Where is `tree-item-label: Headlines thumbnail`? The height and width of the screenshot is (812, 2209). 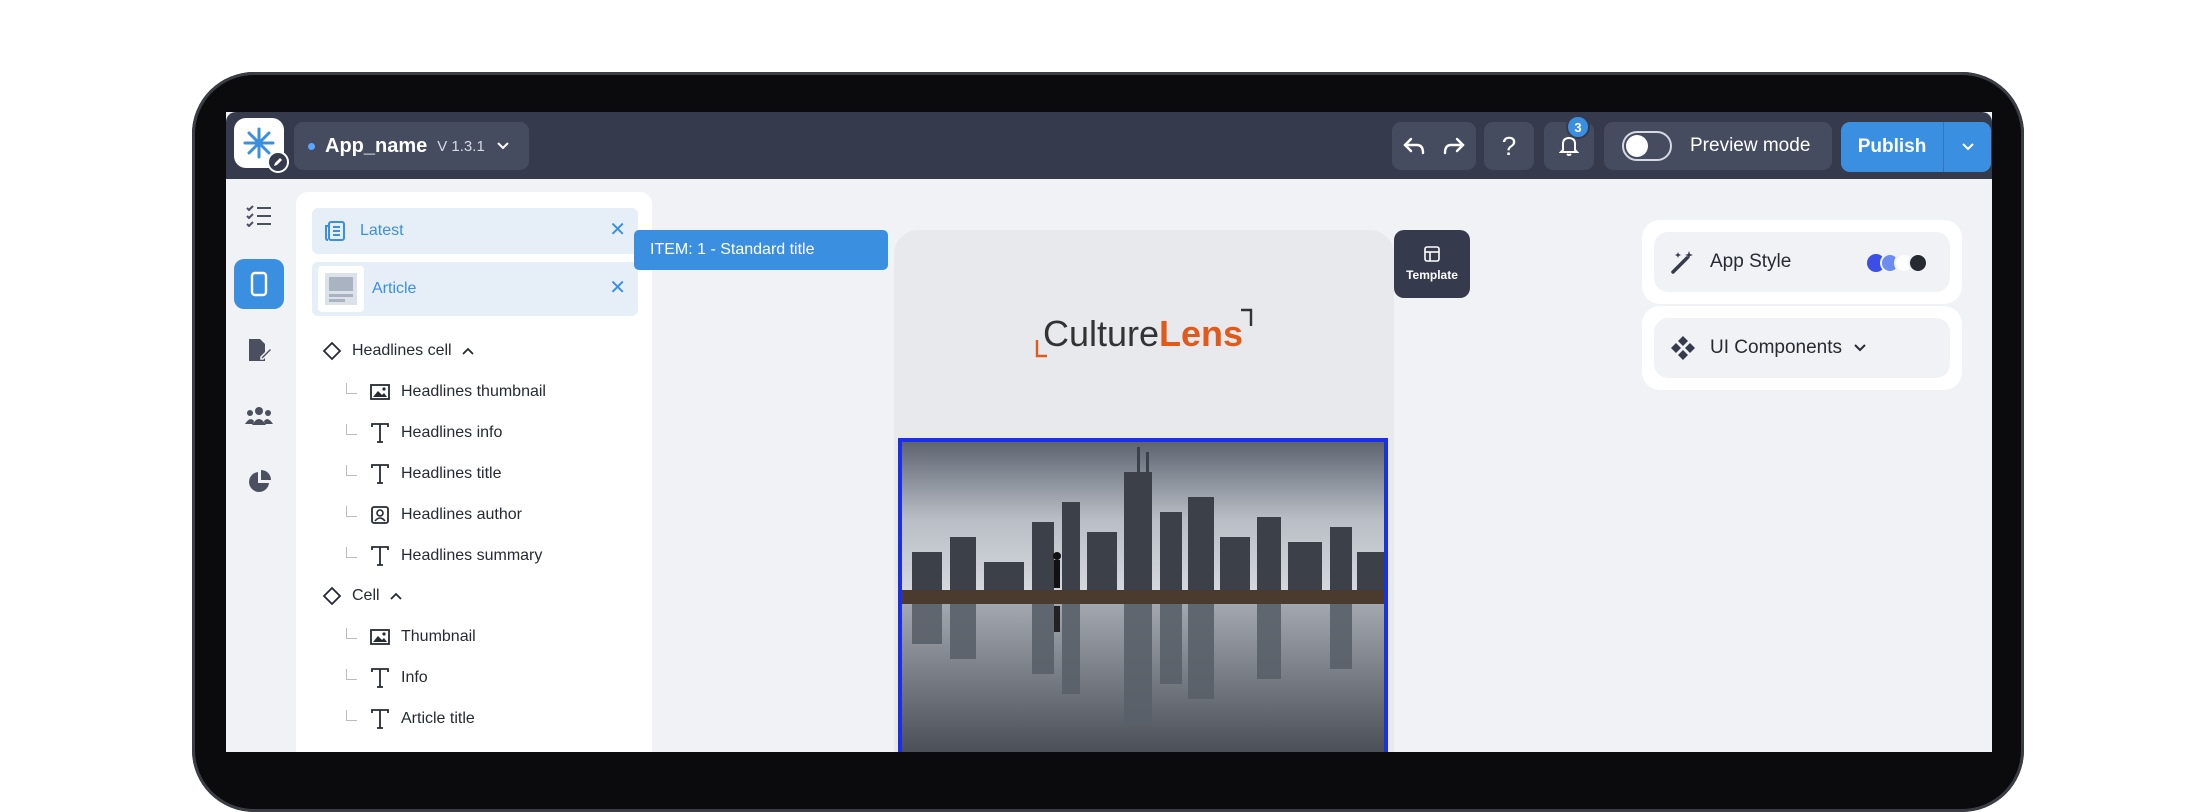
tree-item-label: Headlines thumbnail is located at coordinates (473, 391).